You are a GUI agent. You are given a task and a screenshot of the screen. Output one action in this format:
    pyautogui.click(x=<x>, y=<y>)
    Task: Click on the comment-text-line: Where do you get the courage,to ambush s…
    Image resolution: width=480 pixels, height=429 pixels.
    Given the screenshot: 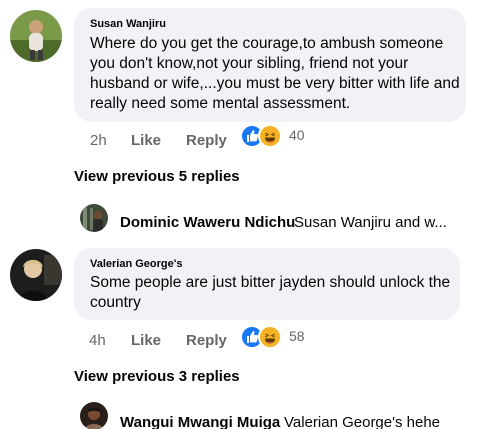 What is the action you would take?
    pyautogui.click(x=267, y=43)
    